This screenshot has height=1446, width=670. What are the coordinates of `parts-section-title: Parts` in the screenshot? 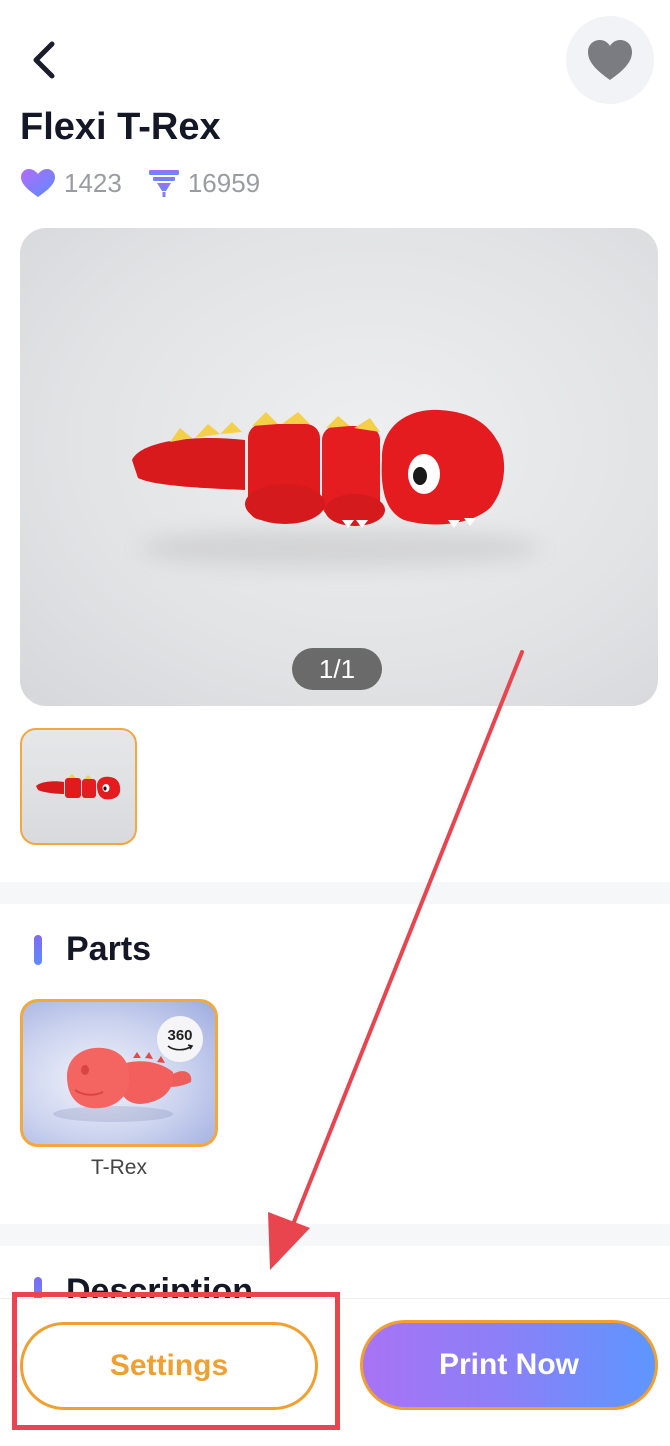 It's located at (92, 949).